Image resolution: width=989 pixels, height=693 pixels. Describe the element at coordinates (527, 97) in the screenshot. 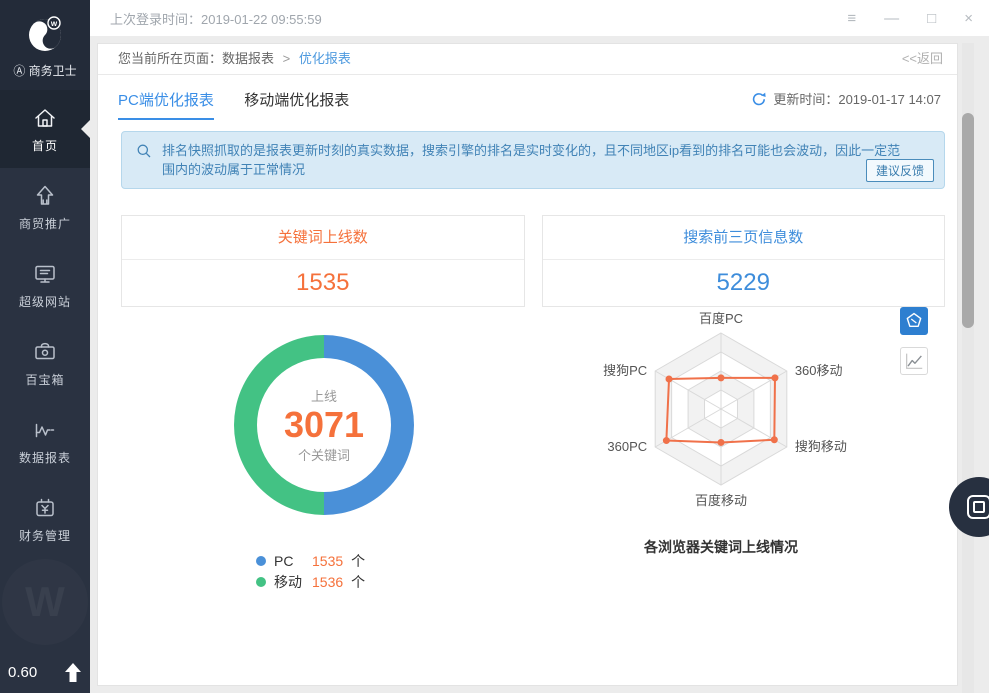

I see `tabs-row: PC端优化报表 移动端优化报表 更新时间：2019-01-17 14:07` at that location.